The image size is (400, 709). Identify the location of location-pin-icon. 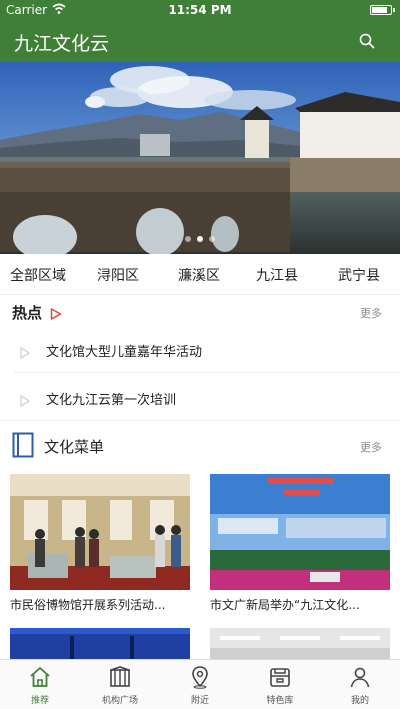
(200, 677).